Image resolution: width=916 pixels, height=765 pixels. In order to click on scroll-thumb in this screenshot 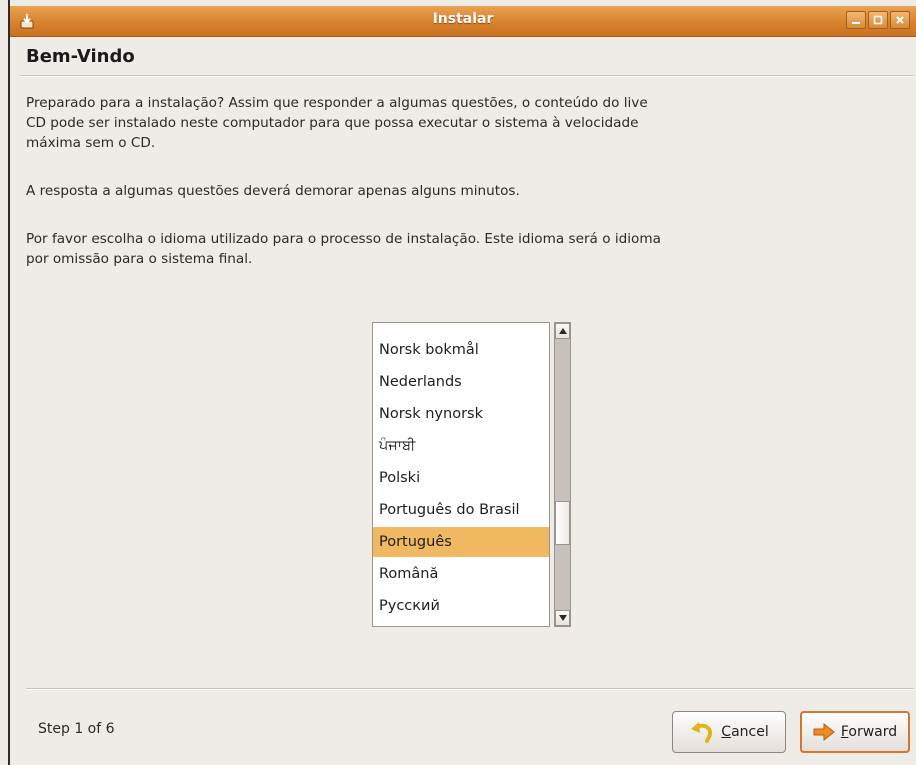, I will do `click(562, 523)`.